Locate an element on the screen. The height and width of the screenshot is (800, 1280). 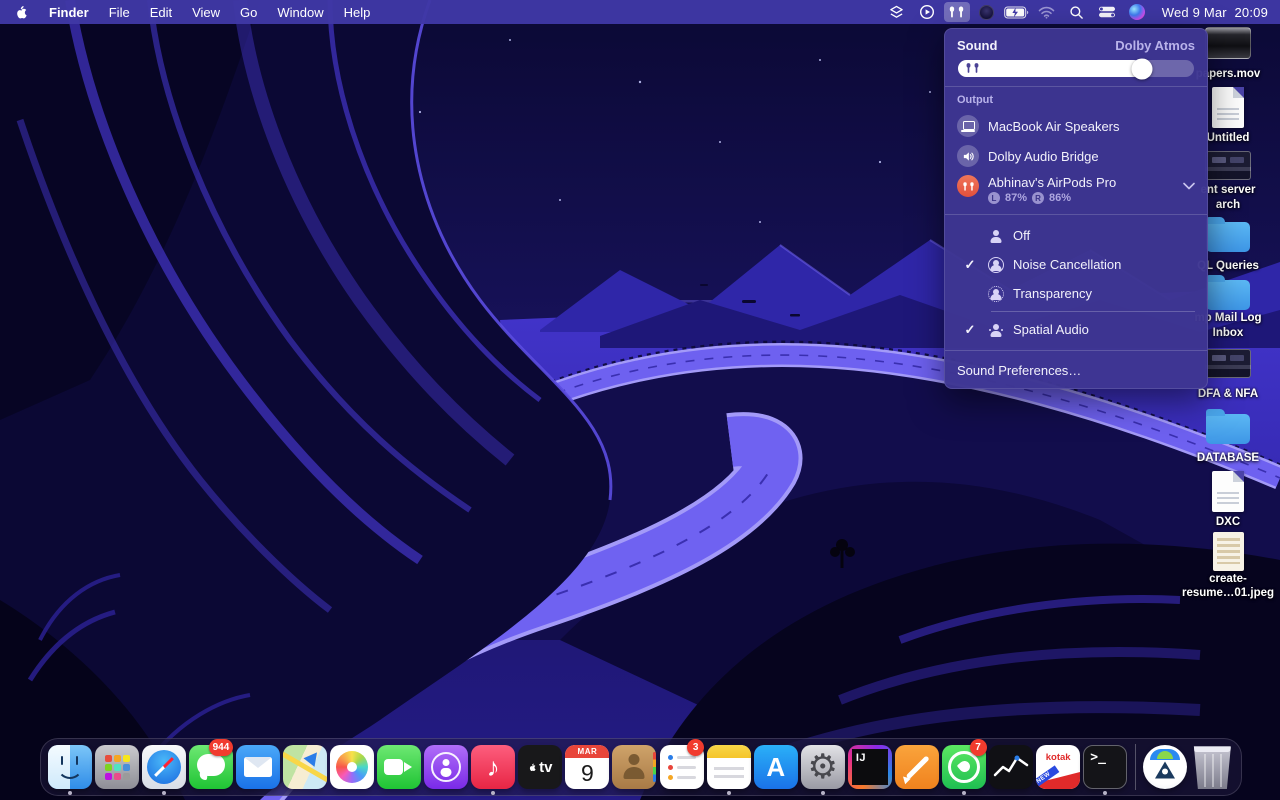
dock-downloads is located at coordinates (1165, 767).